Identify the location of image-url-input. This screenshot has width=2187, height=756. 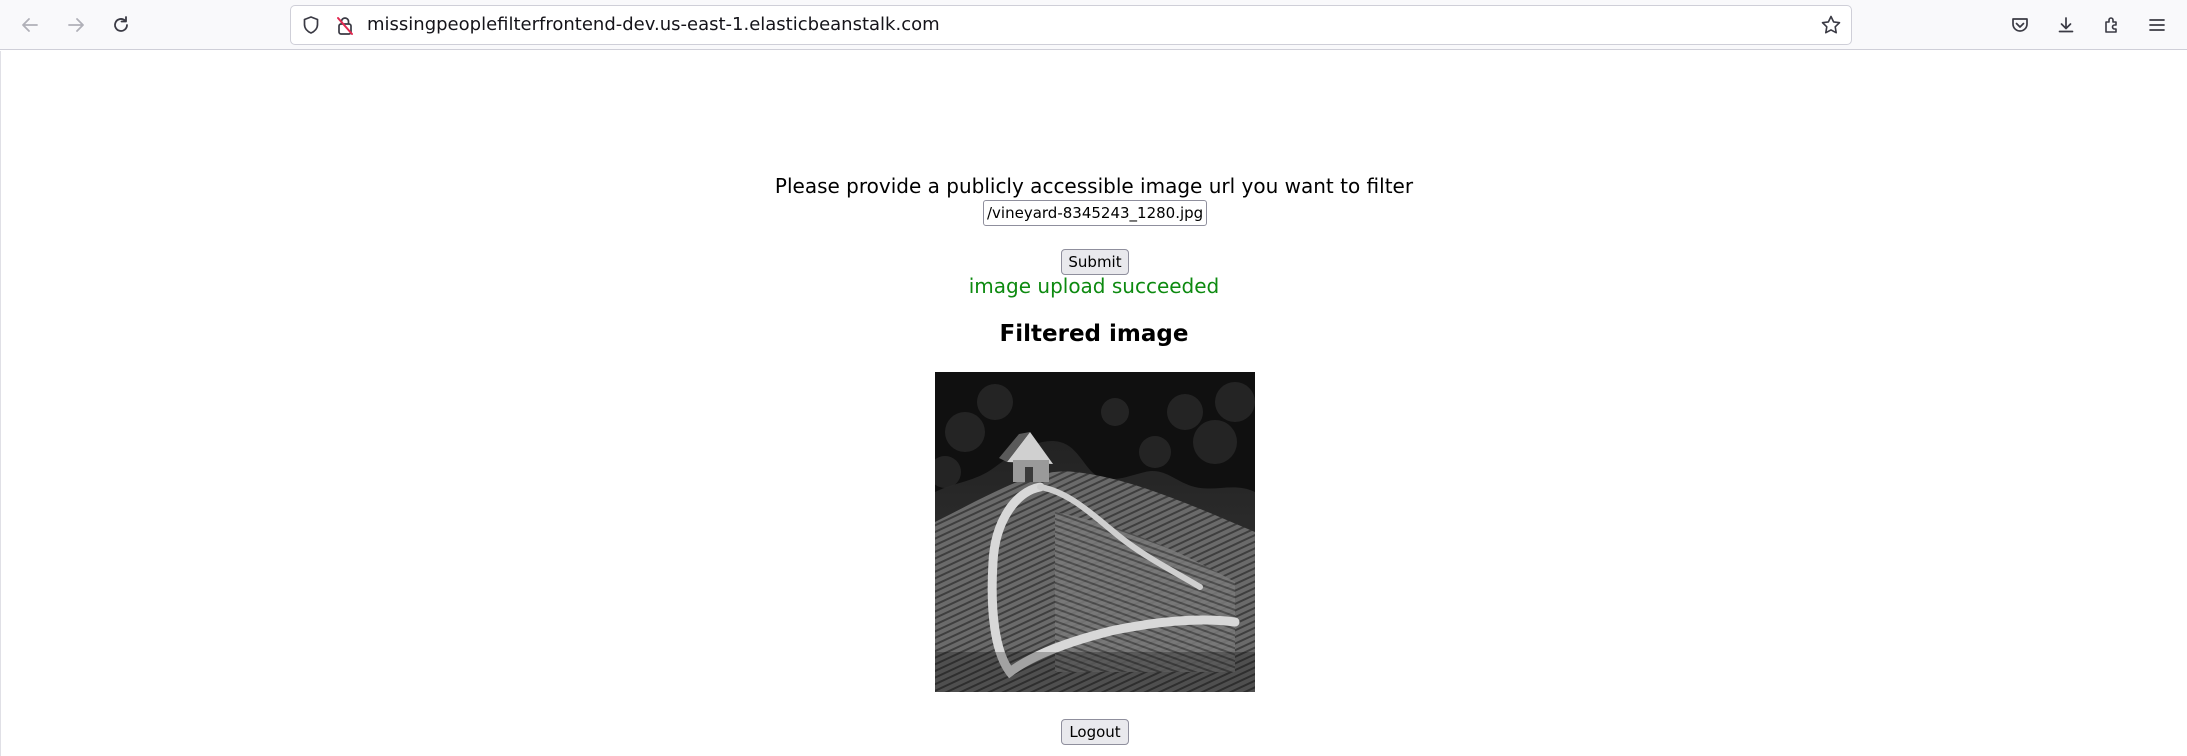
(1095, 213).